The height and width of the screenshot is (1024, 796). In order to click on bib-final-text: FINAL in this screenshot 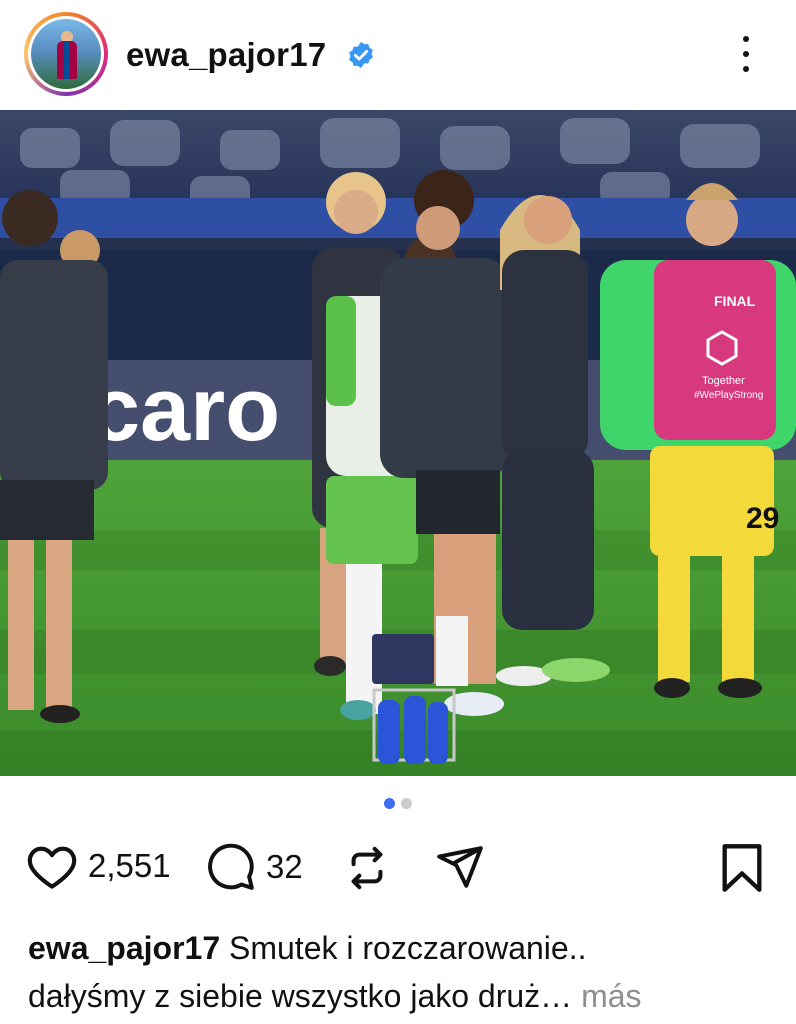, I will do `click(735, 301)`.